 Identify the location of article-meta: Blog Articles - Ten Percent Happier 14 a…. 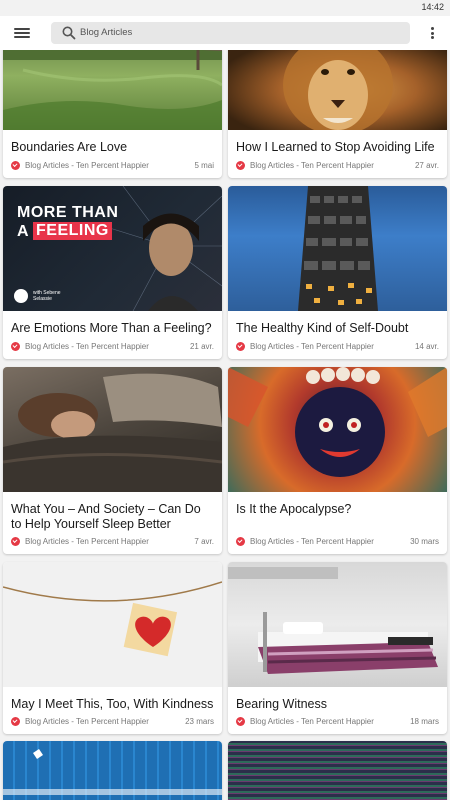
(337, 347).